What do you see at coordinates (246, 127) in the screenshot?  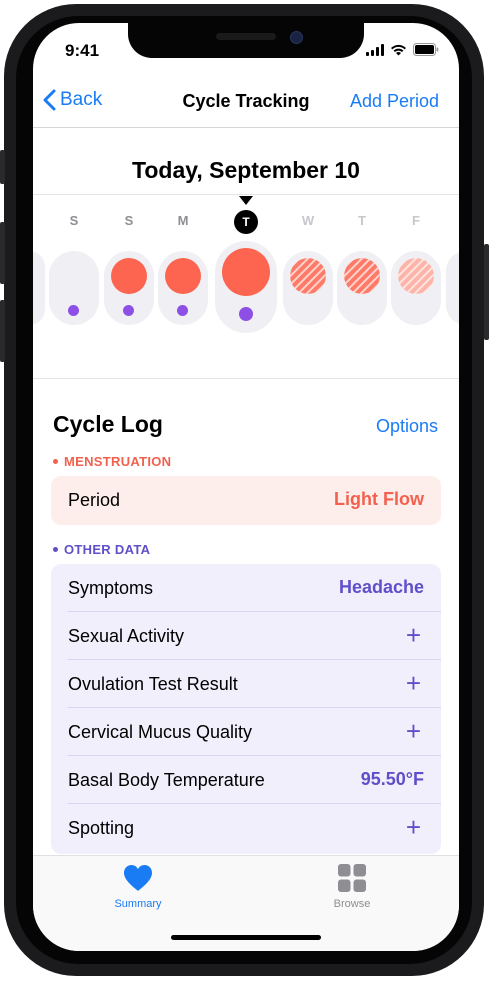 I see `navbar-divider` at bounding box center [246, 127].